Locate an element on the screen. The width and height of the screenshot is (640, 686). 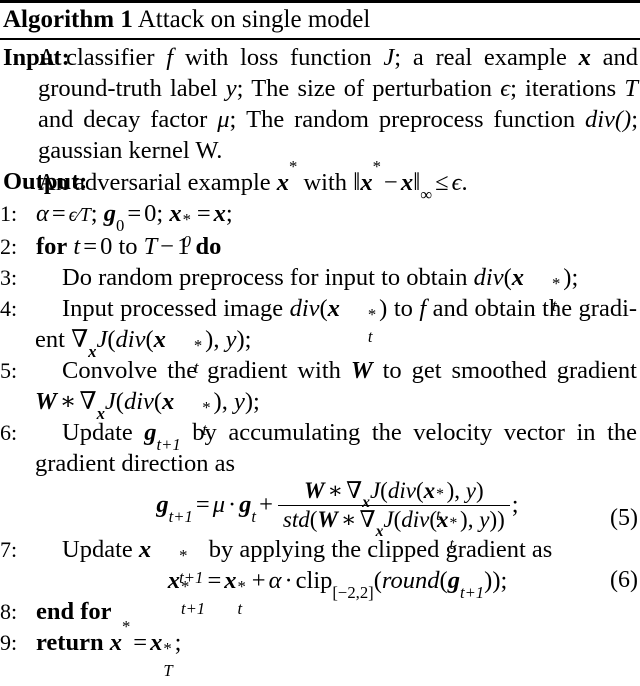
step-number-1: 1: is located at coordinates (9, 213).